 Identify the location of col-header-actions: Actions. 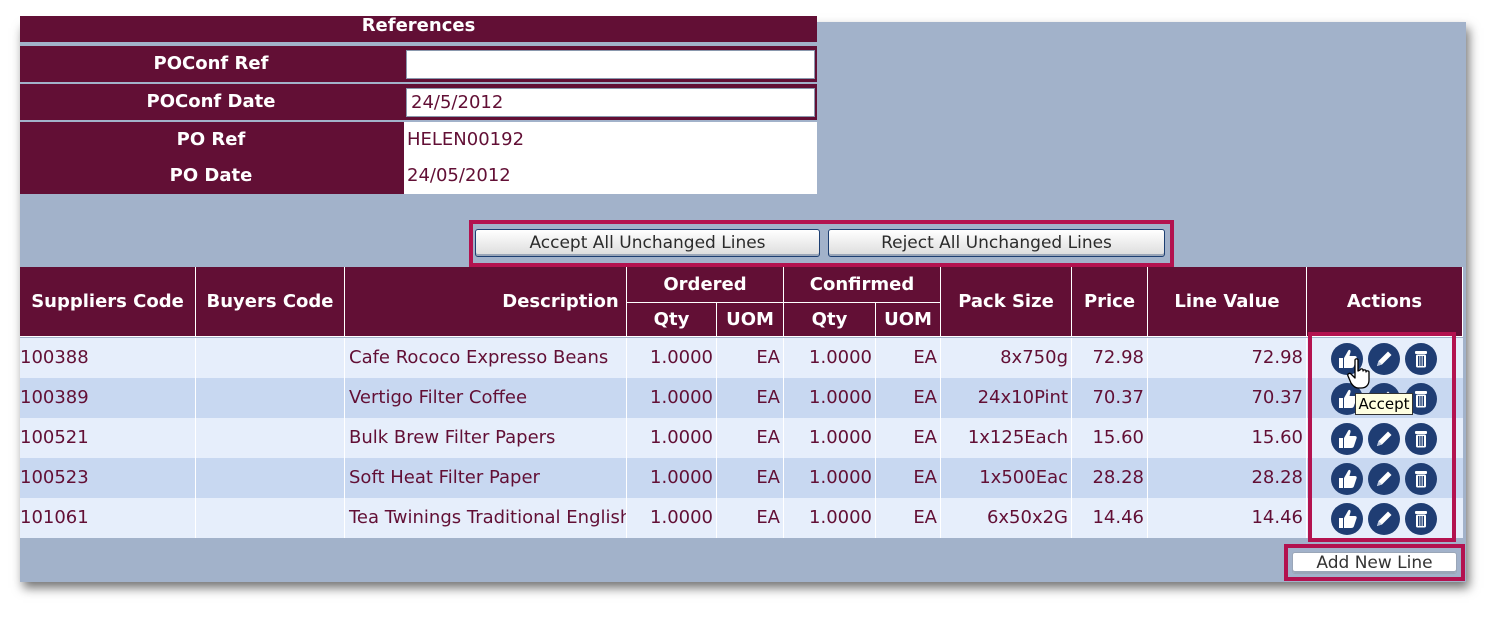
(1385, 302).